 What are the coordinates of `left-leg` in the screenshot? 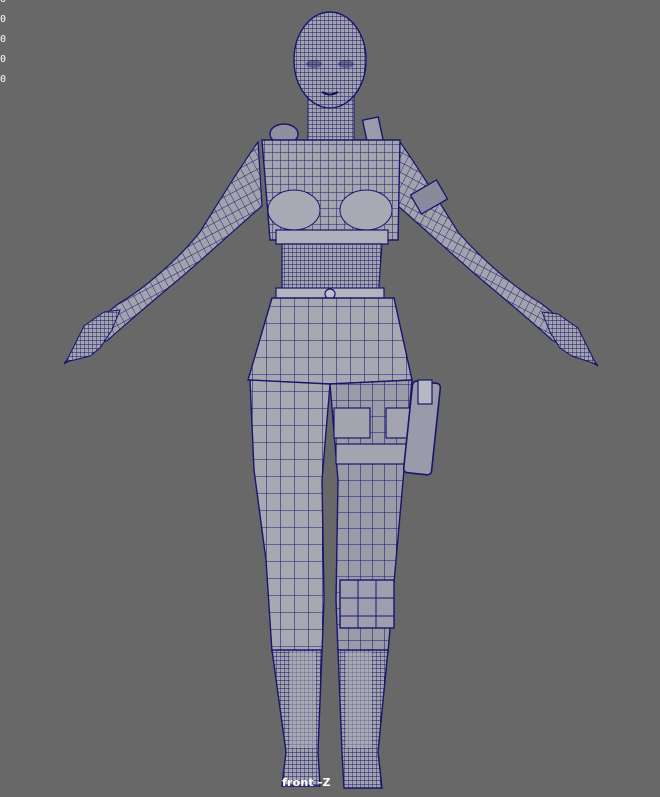 It's located at (290, 516).